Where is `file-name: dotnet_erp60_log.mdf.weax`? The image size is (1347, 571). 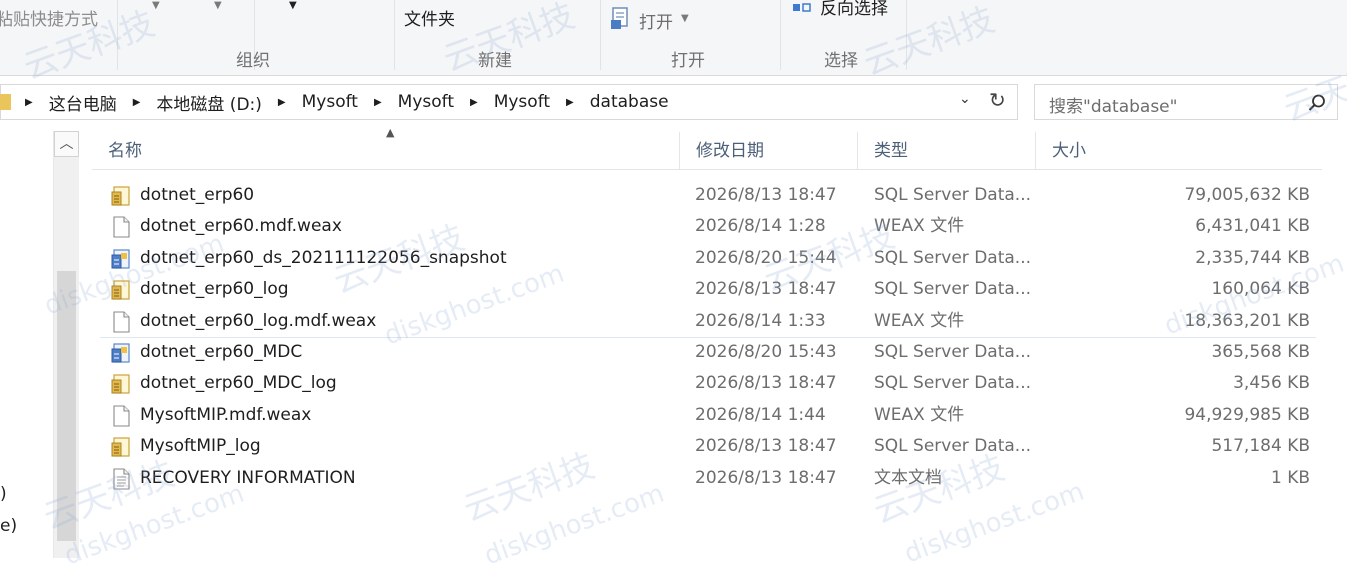 file-name: dotnet_erp60_log.mdf.weax is located at coordinates (258, 320).